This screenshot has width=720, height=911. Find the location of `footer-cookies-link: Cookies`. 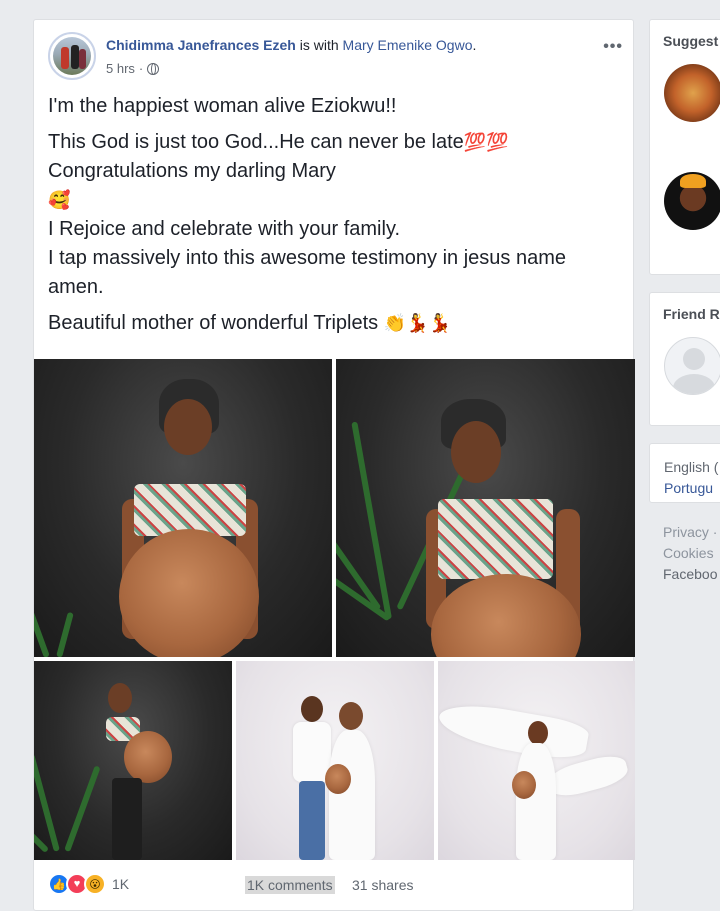

footer-cookies-link: Cookies is located at coordinates (688, 553).